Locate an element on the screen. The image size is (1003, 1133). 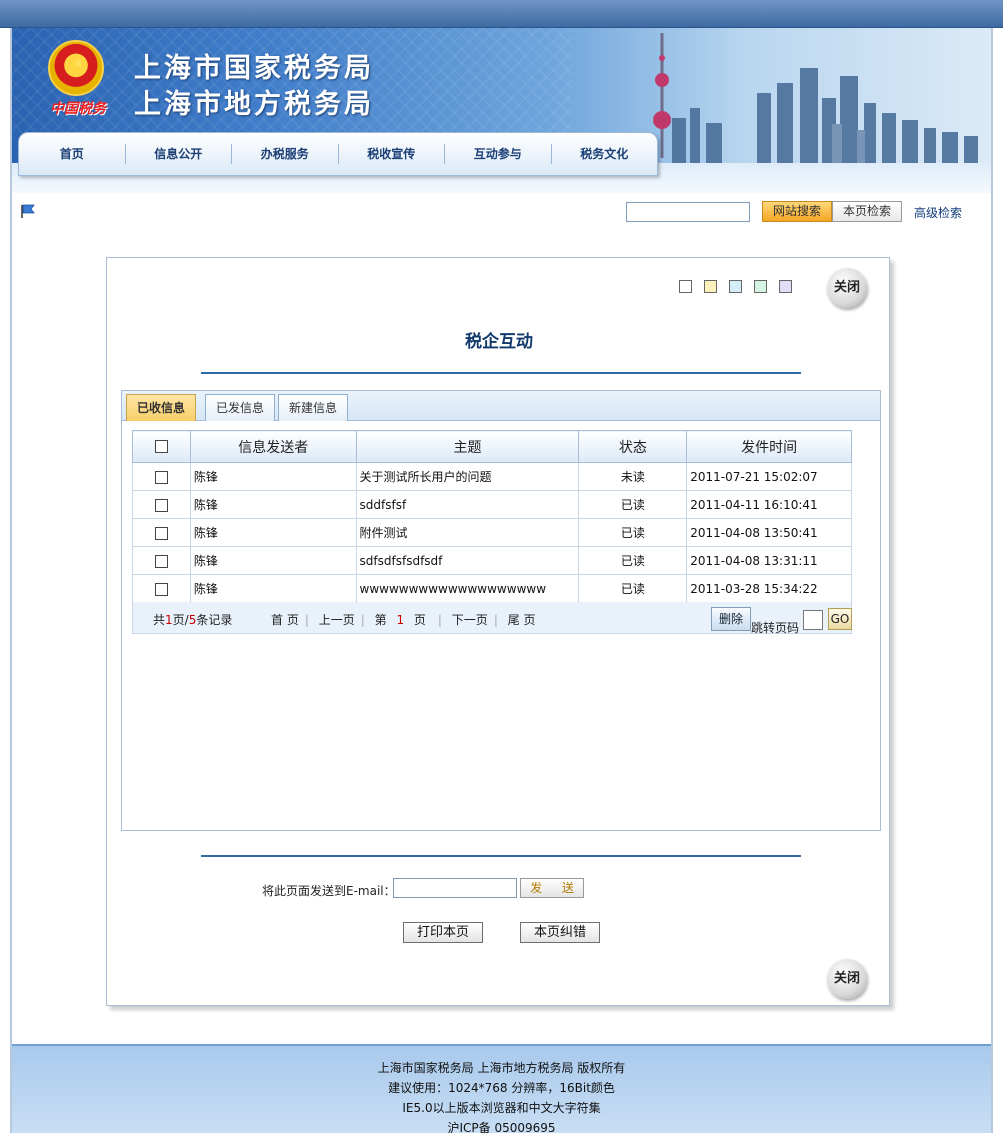
table-row: 陈锋 附件测试 已读 2011-04-08 13:50:41 is located at coordinates (492, 532).